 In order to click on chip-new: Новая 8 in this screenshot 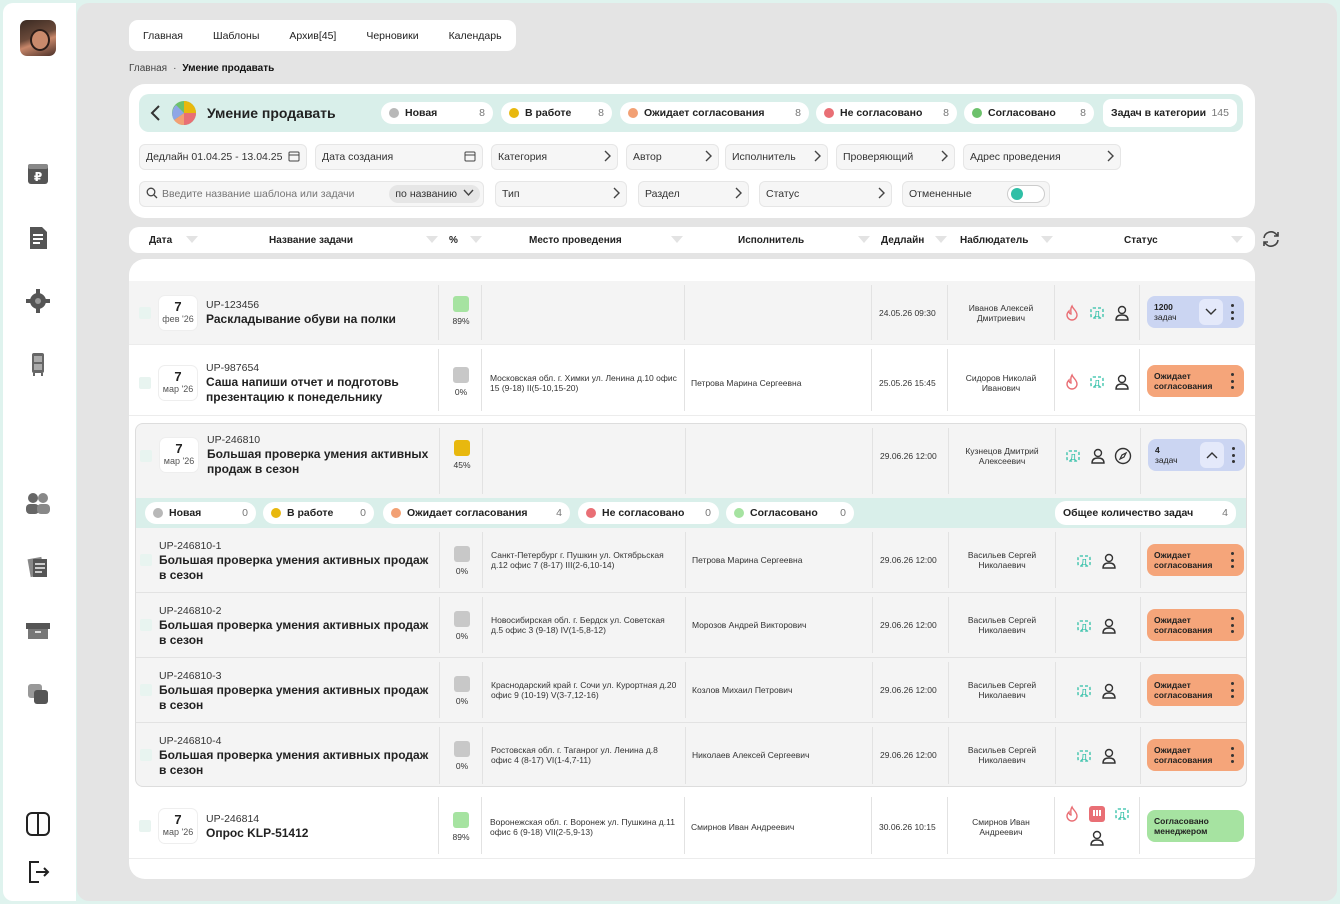, I will do `click(437, 113)`.